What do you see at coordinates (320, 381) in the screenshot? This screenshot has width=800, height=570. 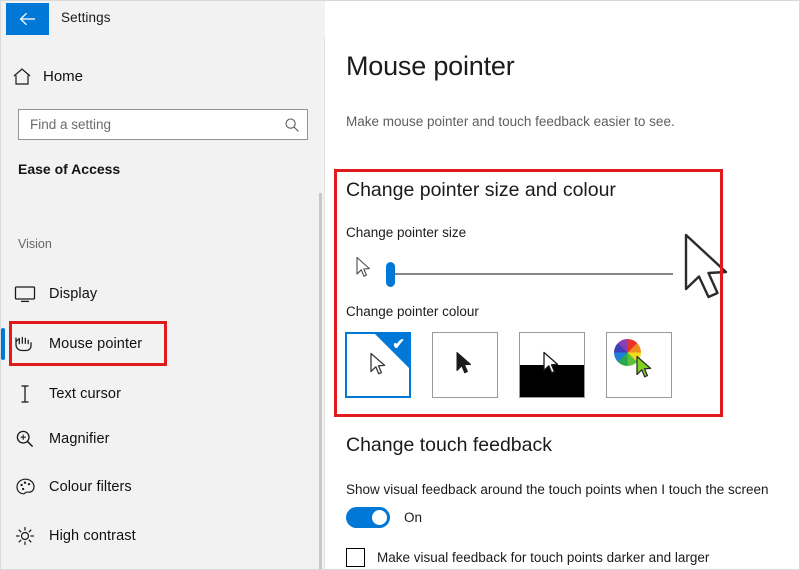 I see `sidebar-scrollbar` at bounding box center [320, 381].